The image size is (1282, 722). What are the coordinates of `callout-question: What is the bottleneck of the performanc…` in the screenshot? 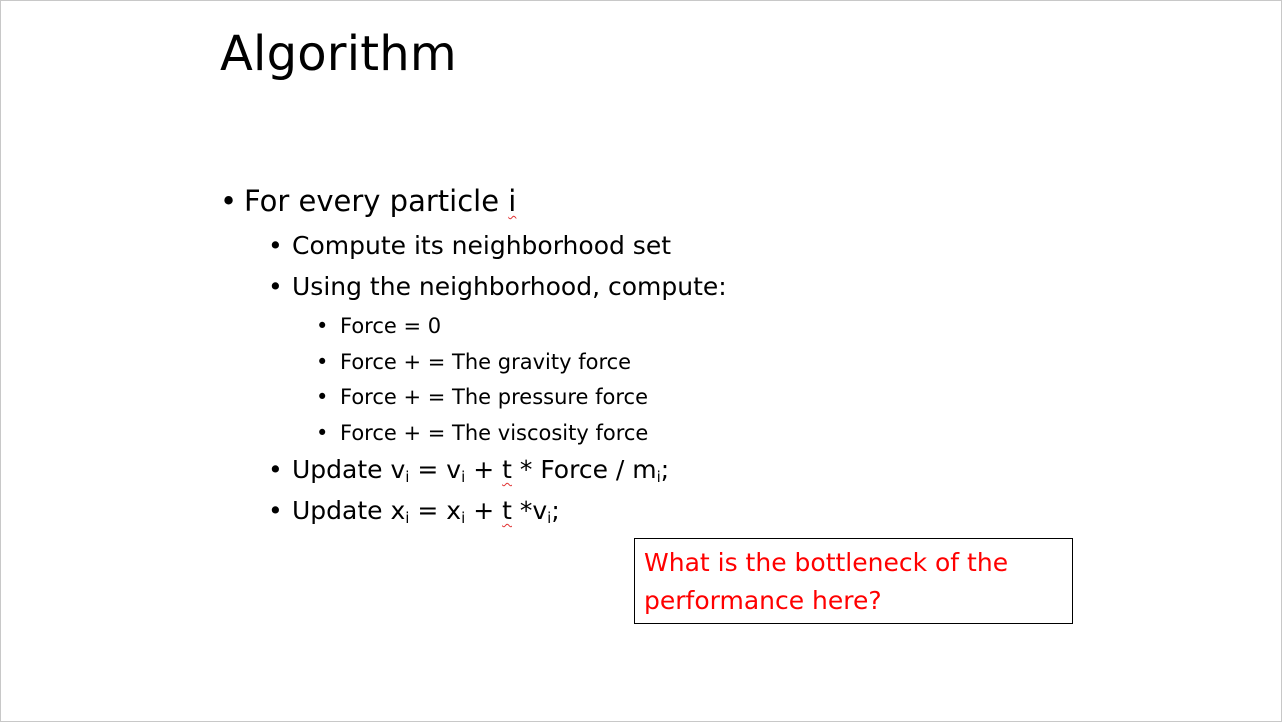 It's located at (826, 581).